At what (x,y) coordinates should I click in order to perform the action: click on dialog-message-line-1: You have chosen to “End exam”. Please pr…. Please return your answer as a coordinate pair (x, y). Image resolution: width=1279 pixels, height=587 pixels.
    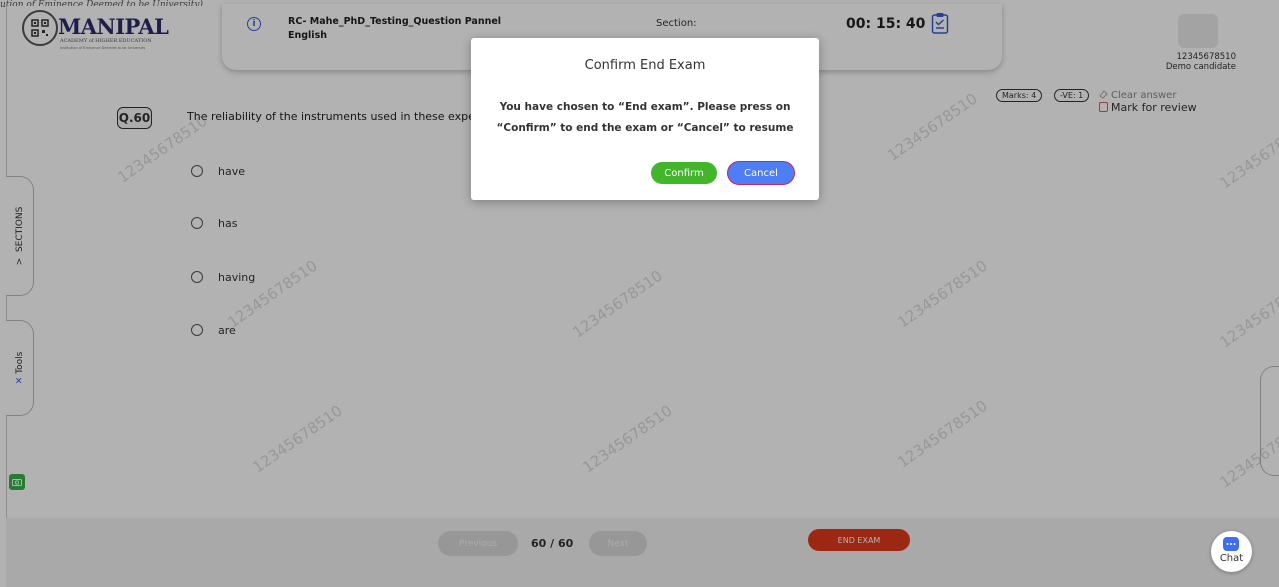
    Looking at the image, I should click on (645, 107).